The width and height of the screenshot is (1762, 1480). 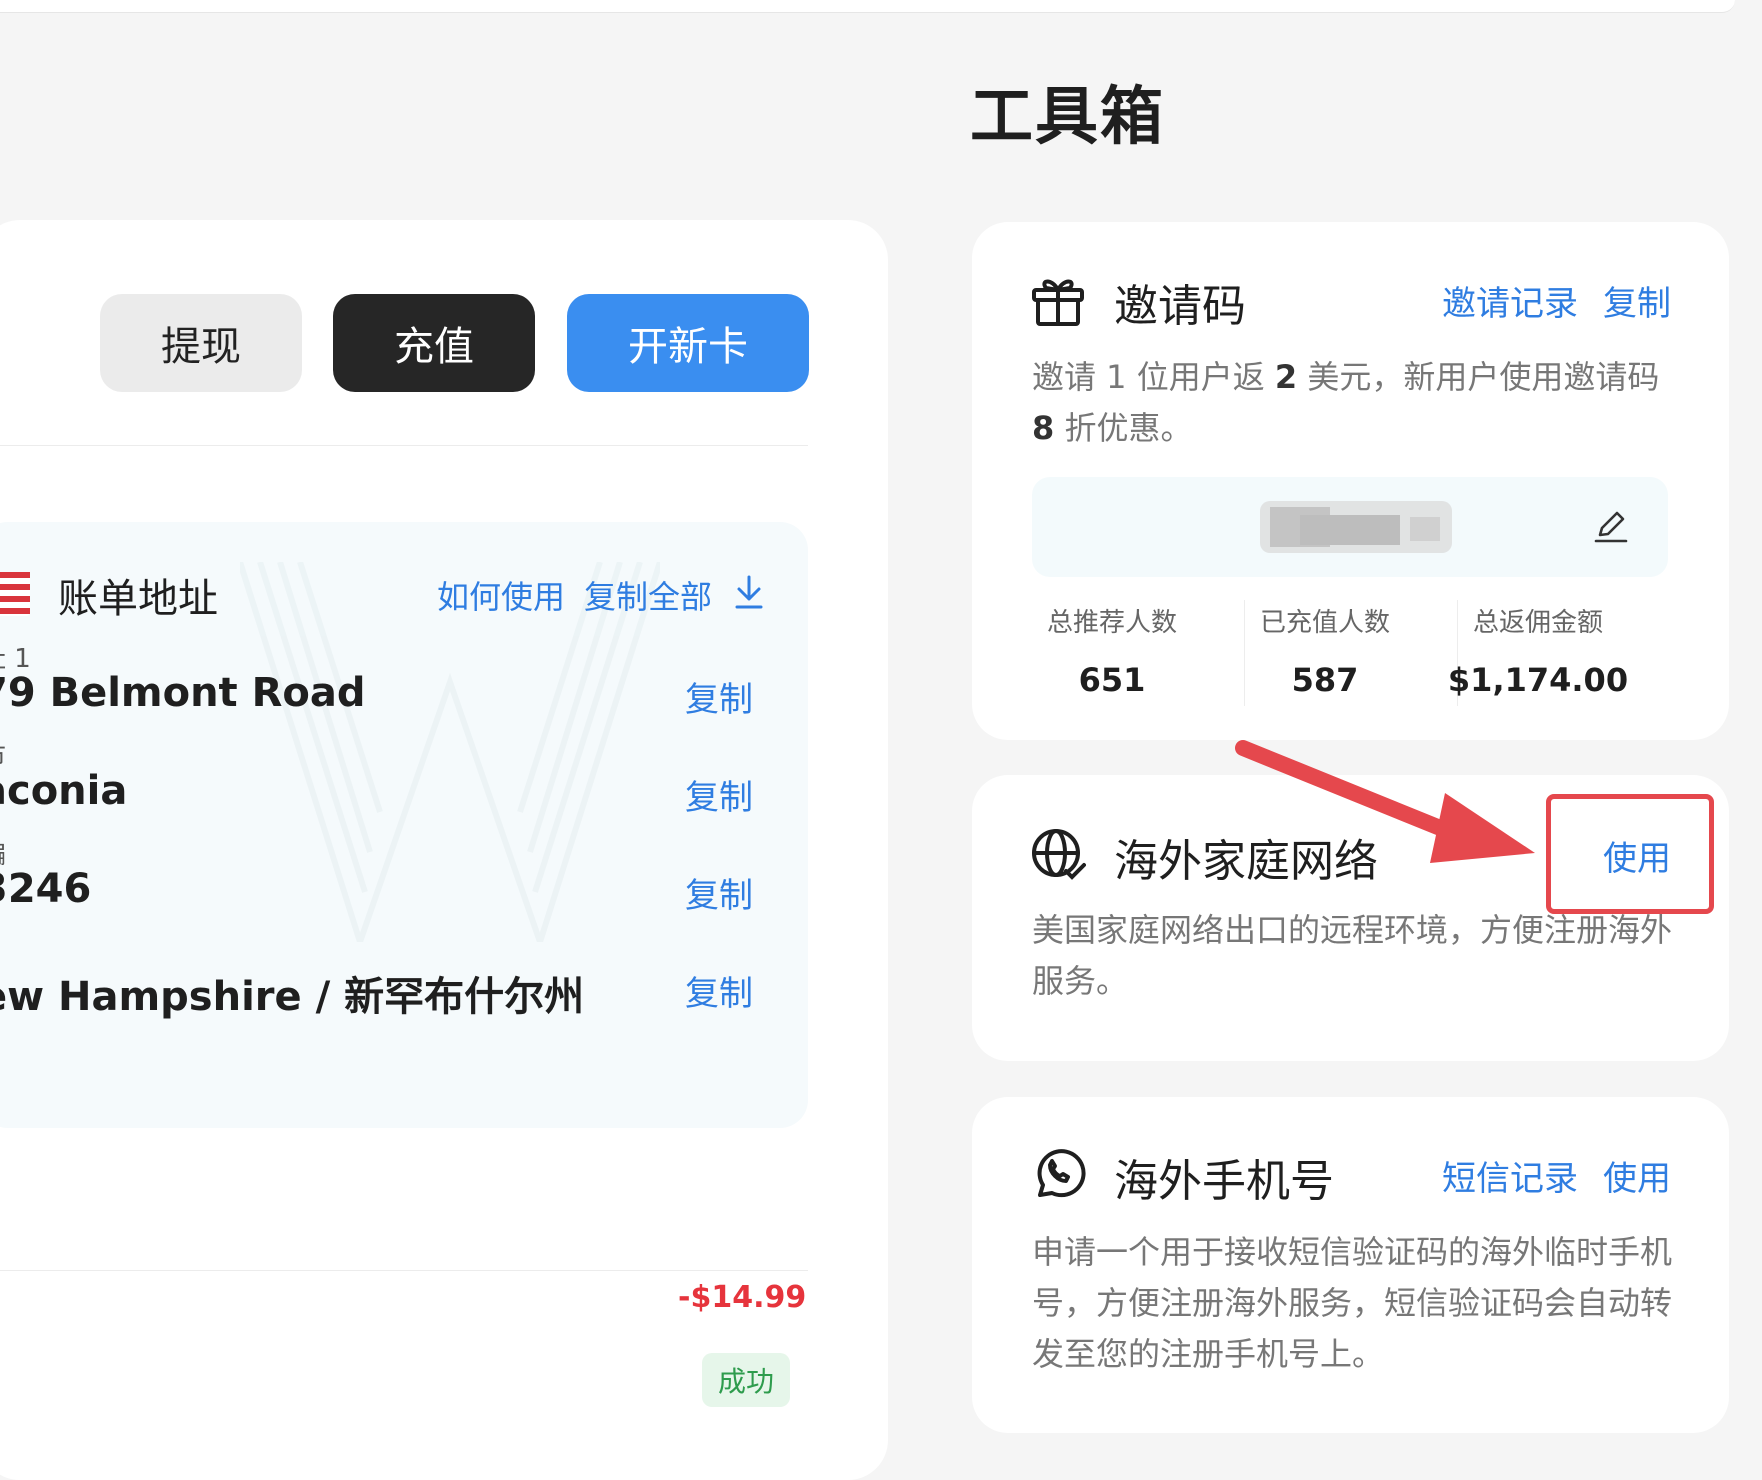 I want to click on stat-value: 651, so click(x=1112, y=680).